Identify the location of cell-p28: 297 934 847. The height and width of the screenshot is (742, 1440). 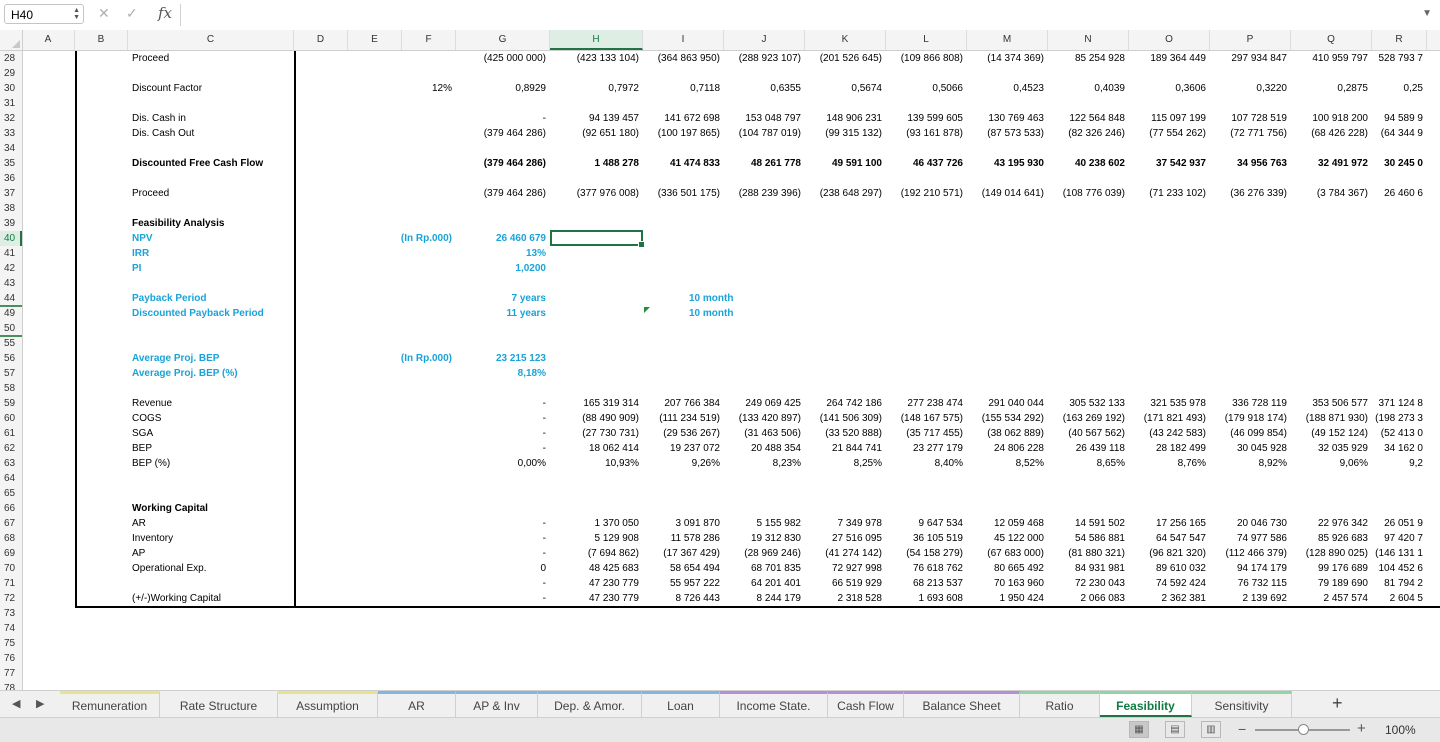
(1250, 58).